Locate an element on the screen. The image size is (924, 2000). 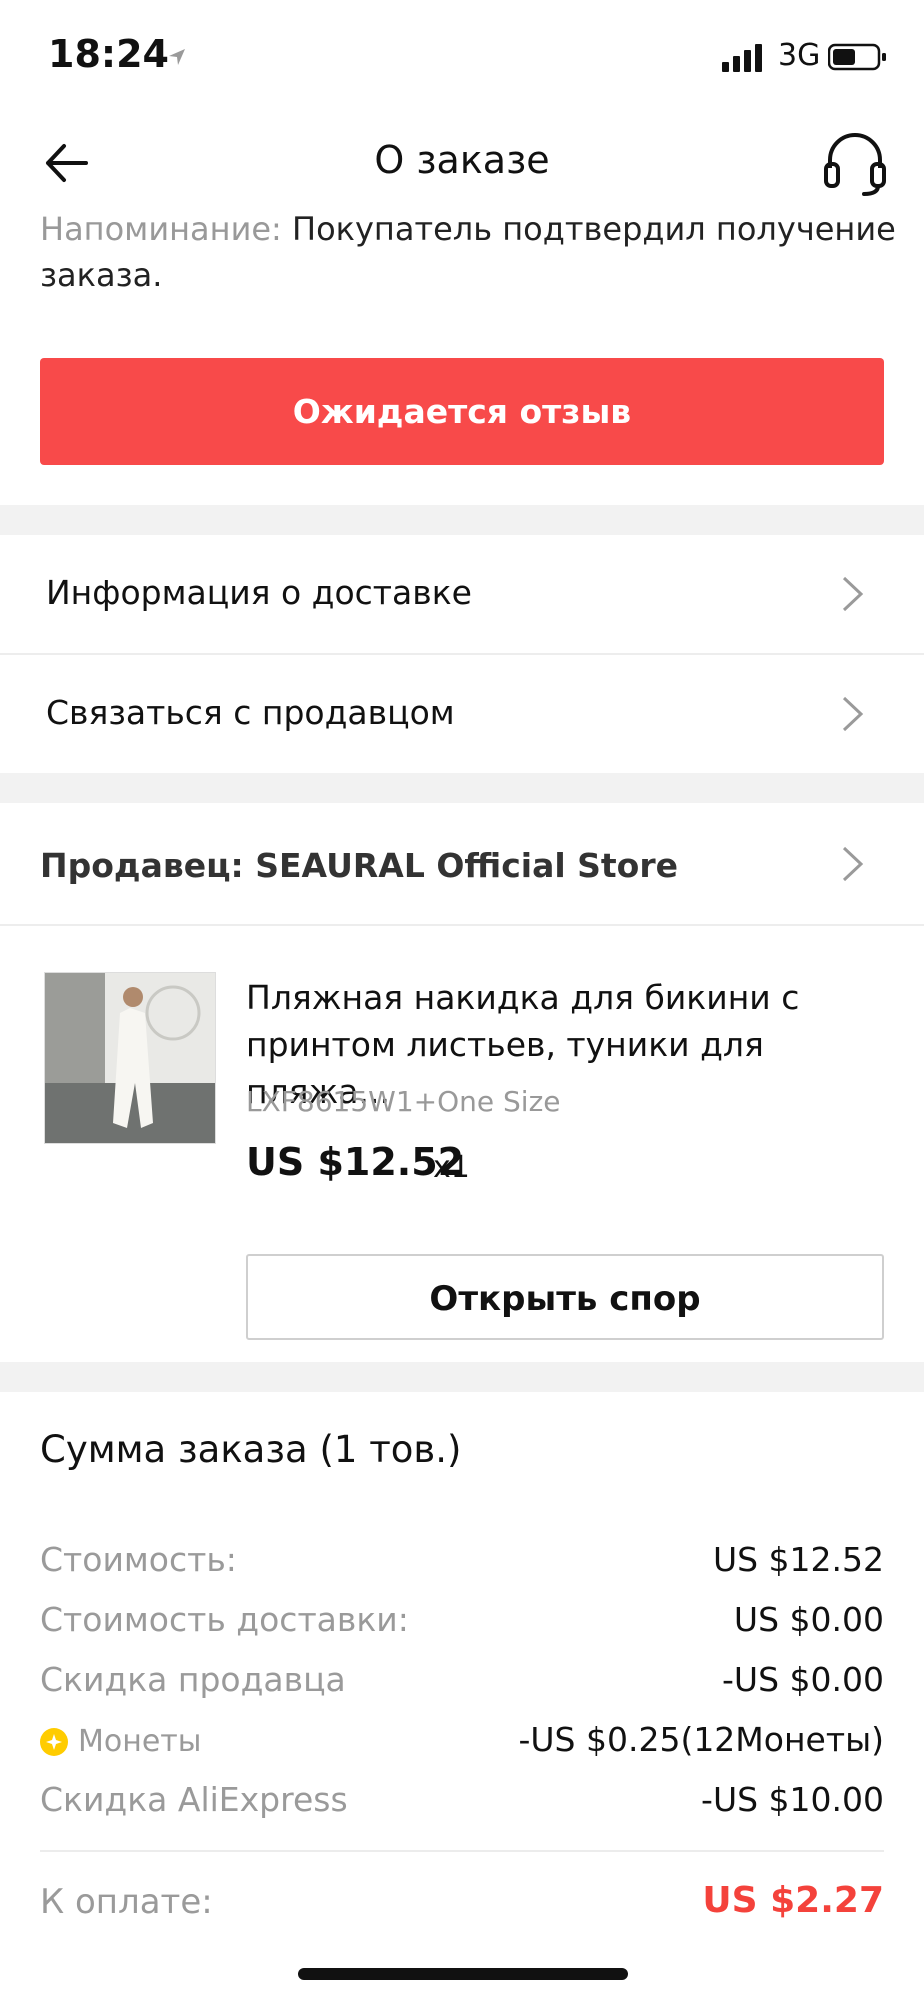
coin-icon is located at coordinates (54, 1742).